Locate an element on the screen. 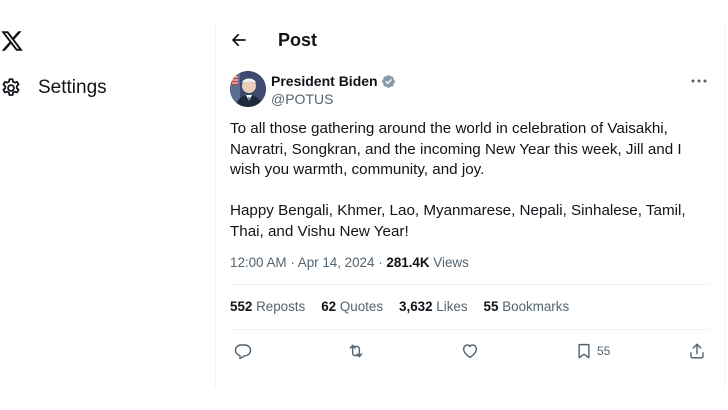  post-date: Apr 14, 2024 is located at coordinates (336, 262).